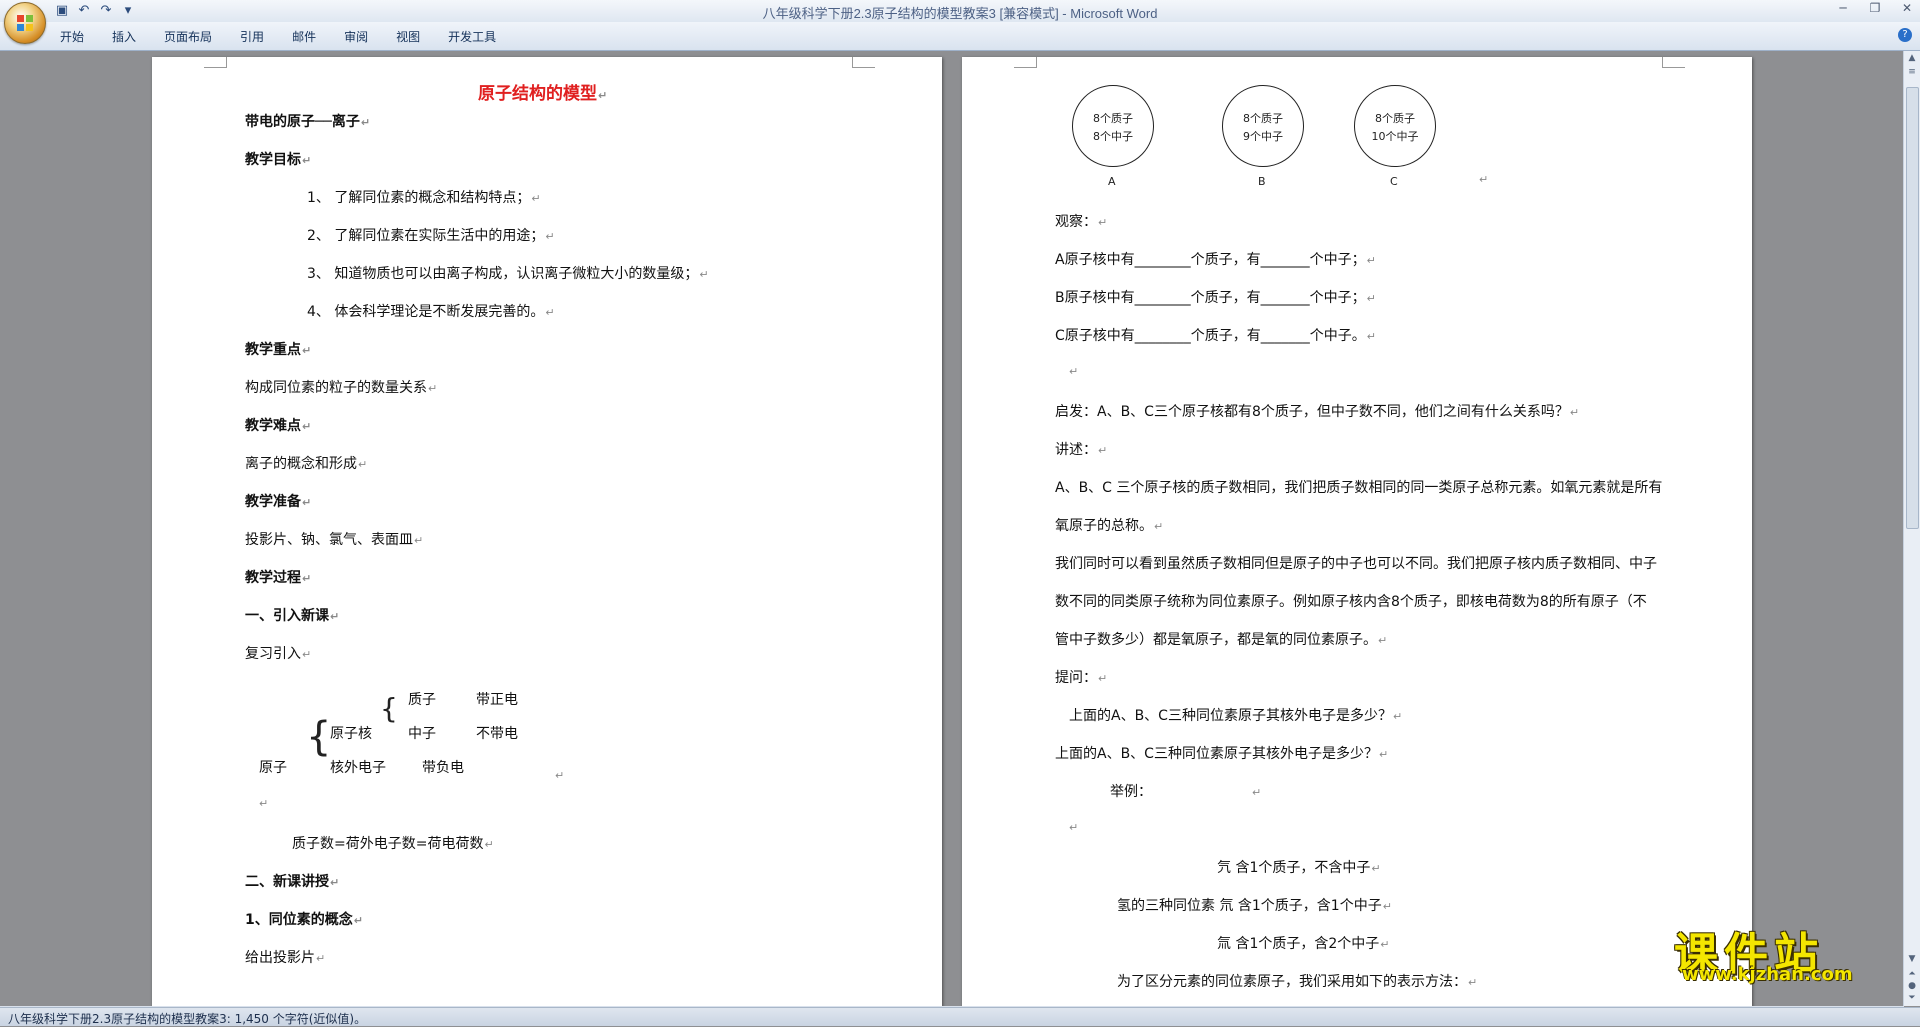 Image resolution: width=1920 pixels, height=1027 pixels. What do you see at coordinates (508, 274) in the screenshot?
I see `doc-line: 3、 知道物质也可以由离子构成，认识离子微粒大小的数量级；↵` at bounding box center [508, 274].